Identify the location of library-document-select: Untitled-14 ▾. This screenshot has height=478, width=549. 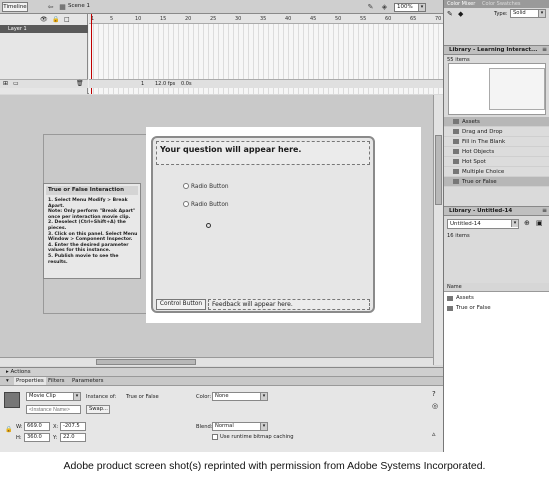
(483, 224).